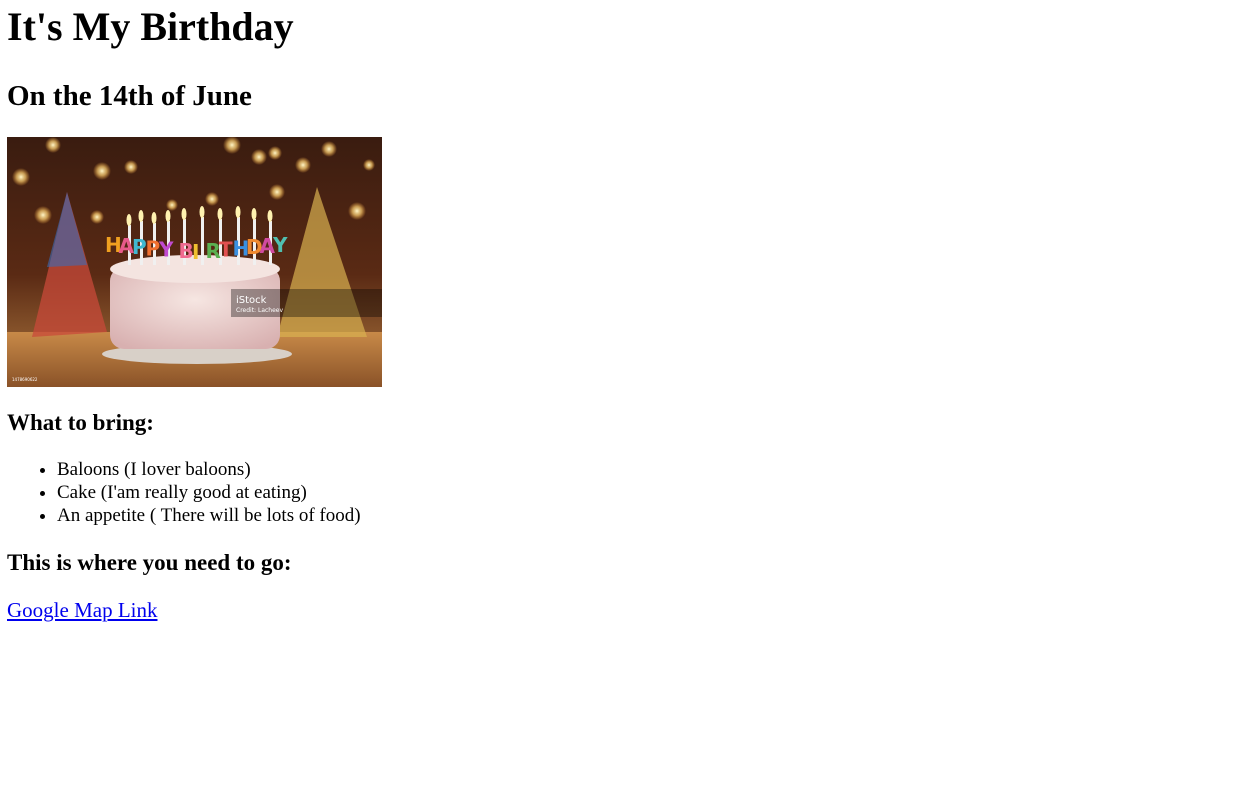 The width and height of the screenshot is (1247, 807). I want to click on google-map-link: Google Map Link, so click(82, 610).